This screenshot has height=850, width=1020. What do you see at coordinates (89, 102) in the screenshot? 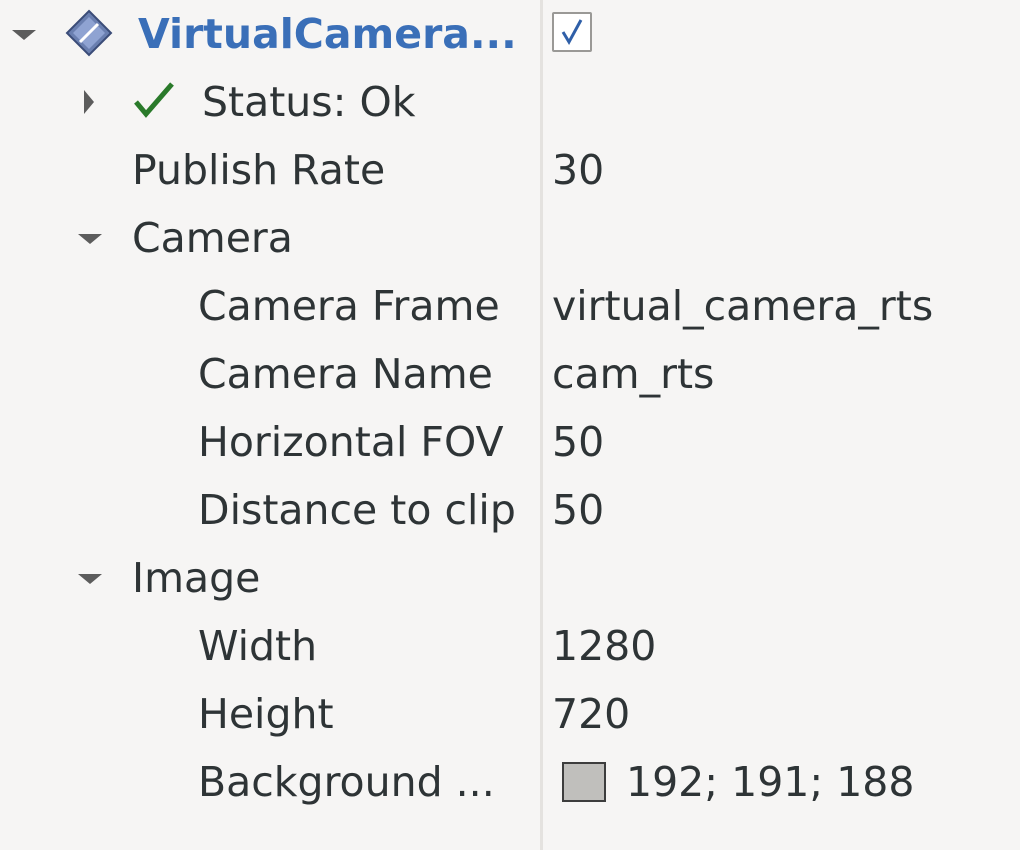
I see `collapse-arrow-icon` at bounding box center [89, 102].